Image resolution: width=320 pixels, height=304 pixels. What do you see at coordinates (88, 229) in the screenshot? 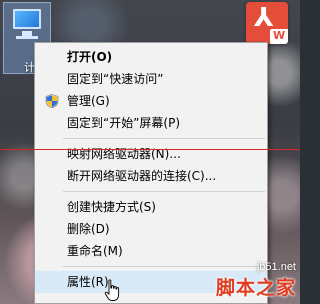
I see `menu-item-label: 删除(D)` at bounding box center [88, 229].